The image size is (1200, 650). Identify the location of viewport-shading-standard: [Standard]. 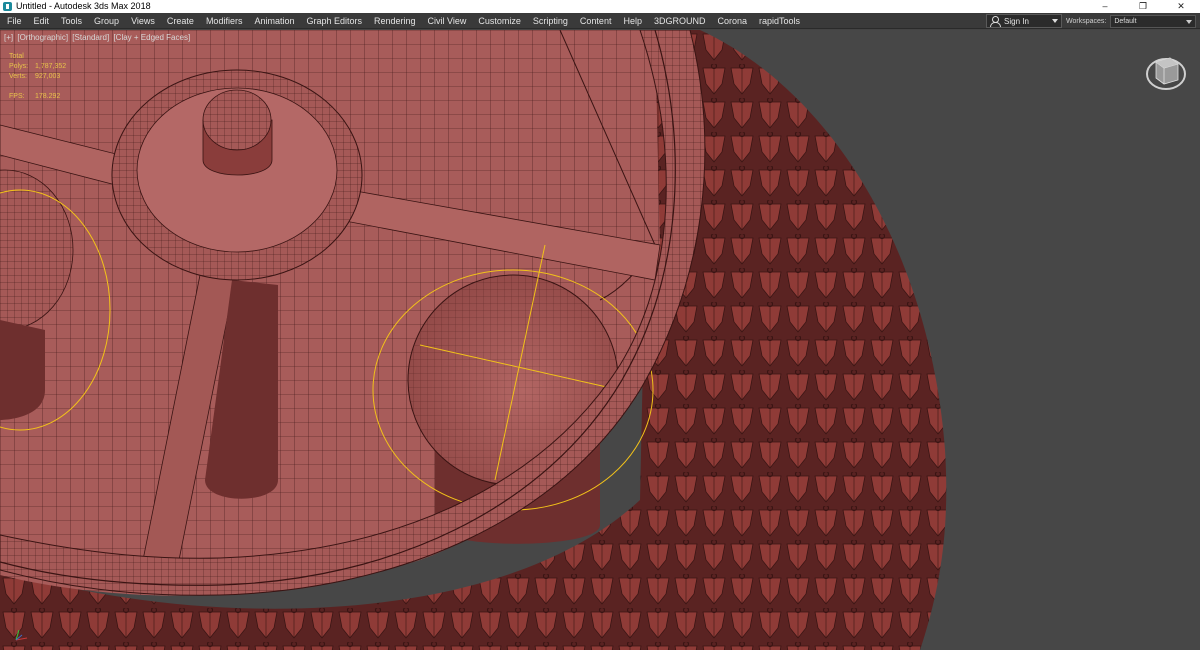
(90, 37).